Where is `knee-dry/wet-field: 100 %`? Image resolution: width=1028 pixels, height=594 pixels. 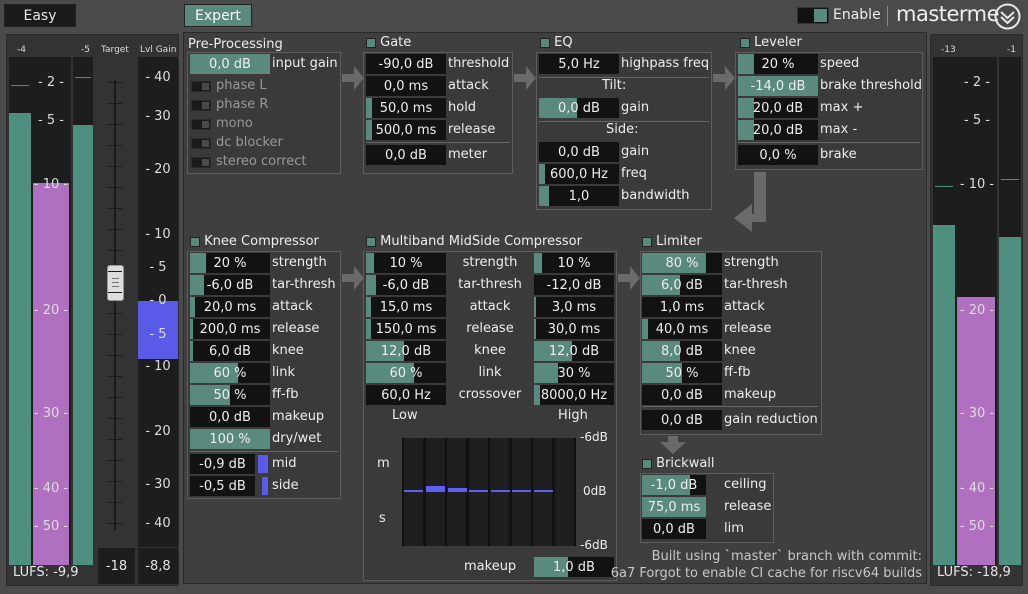 knee-dry/wet-field: 100 % is located at coordinates (230, 439).